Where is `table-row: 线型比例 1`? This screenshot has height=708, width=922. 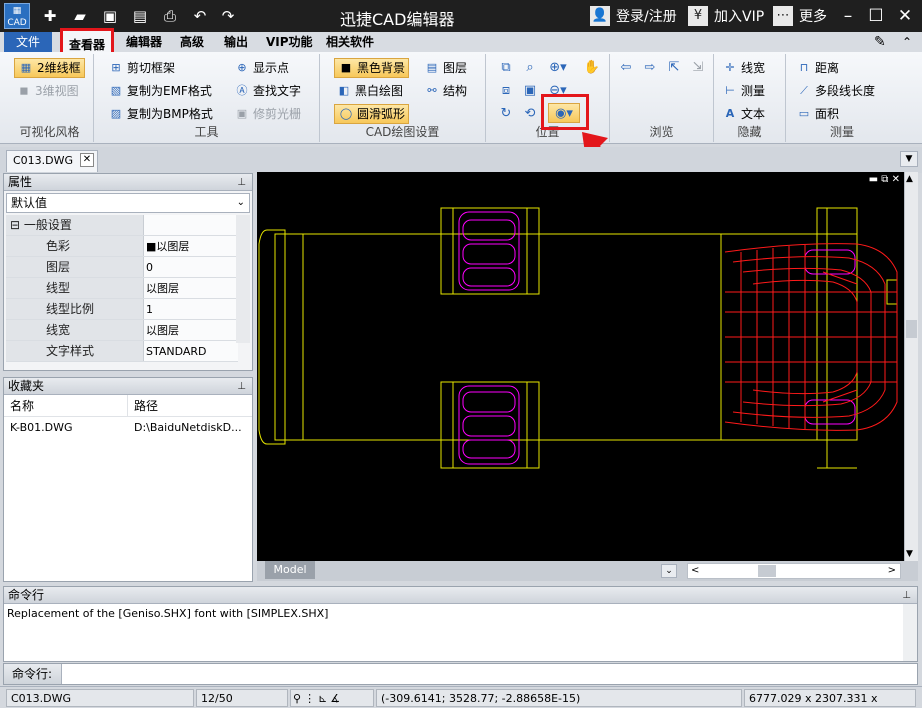 table-row: 线型比例 1 is located at coordinates (122, 309).